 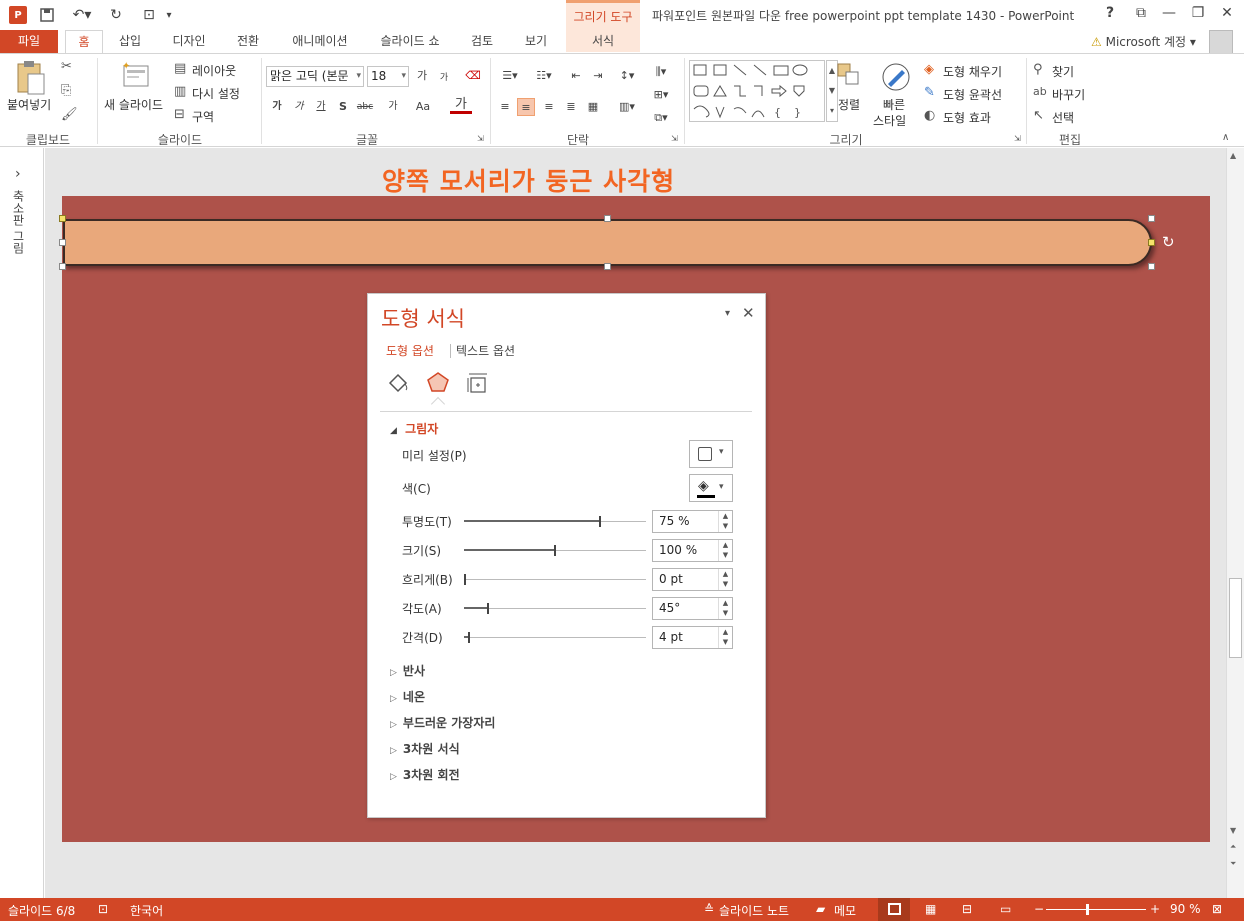 What do you see at coordinates (661, 95) in the screenshot?
I see `align-text-icon: ⊞▾` at bounding box center [661, 95].